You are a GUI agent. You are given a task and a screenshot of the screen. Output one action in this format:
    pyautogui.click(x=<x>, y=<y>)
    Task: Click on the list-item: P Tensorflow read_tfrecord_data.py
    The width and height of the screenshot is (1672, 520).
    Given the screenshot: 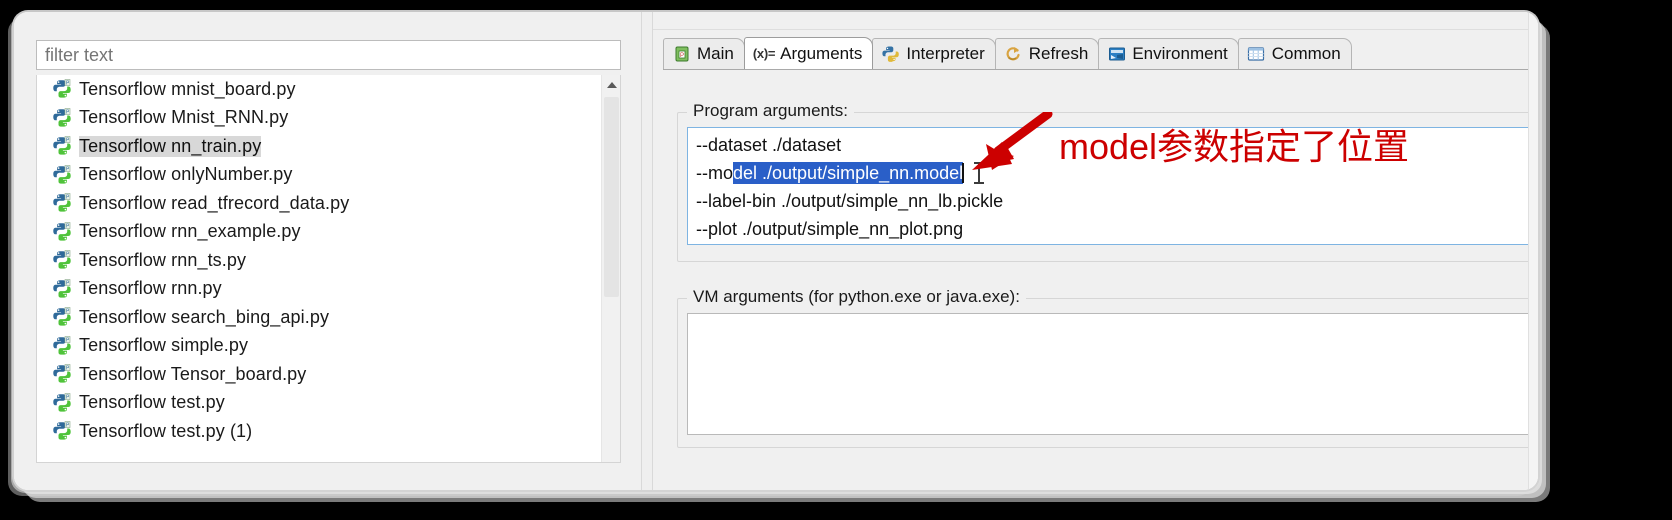 What is the action you would take?
    pyautogui.click(x=320, y=203)
    